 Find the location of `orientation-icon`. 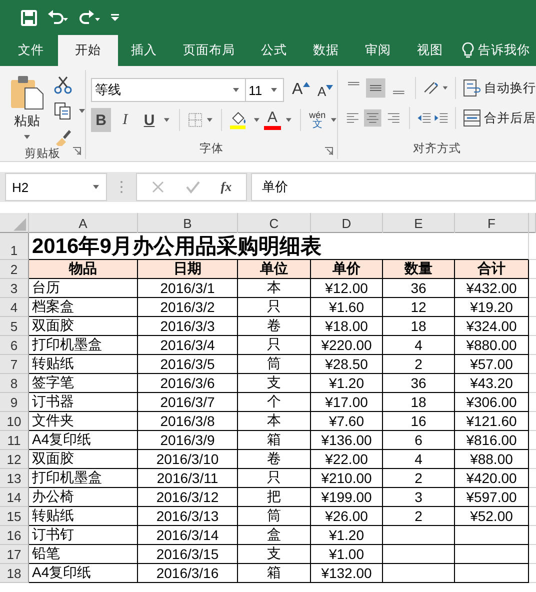

orientation-icon is located at coordinates (430, 88).